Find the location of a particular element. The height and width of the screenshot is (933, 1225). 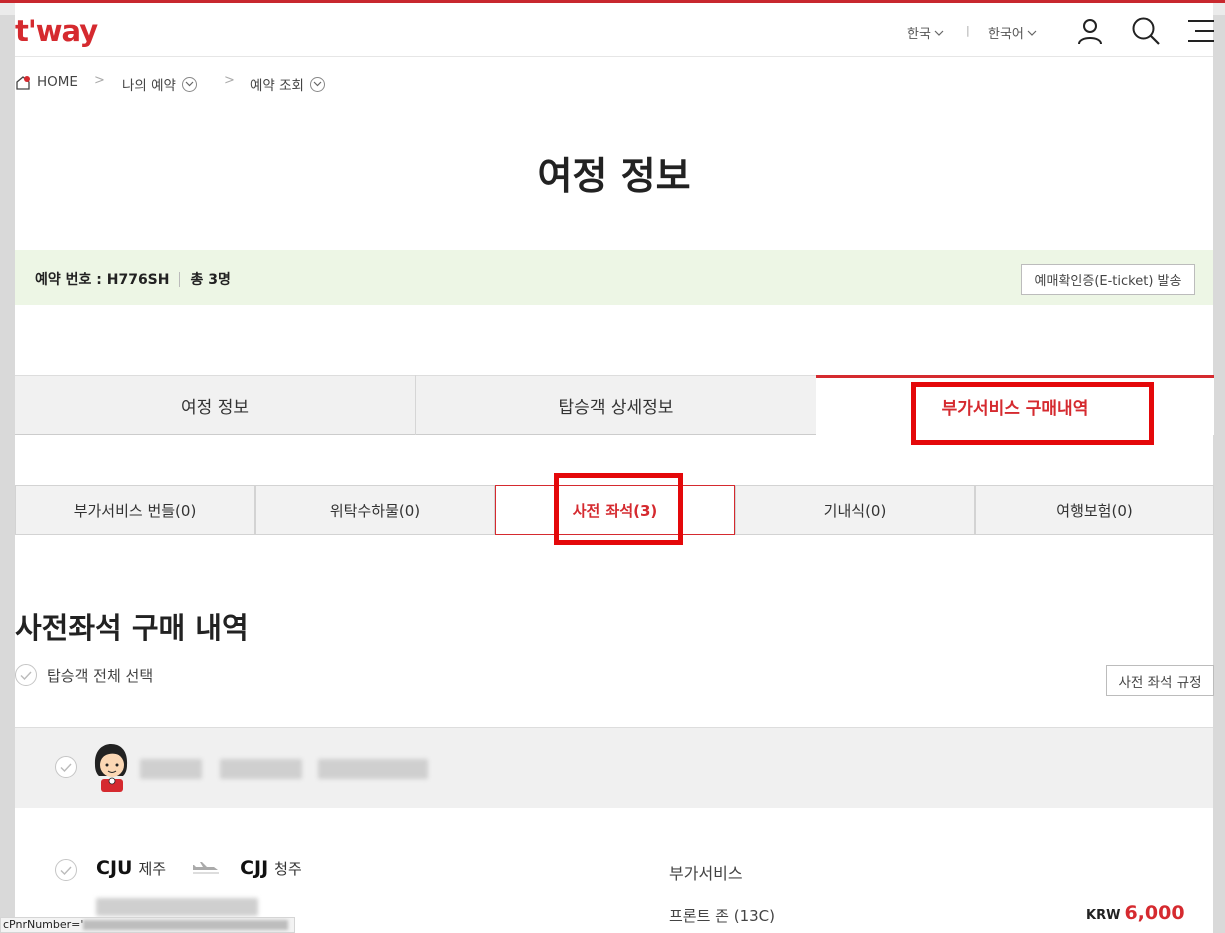

select-all-label: 탑승객 전체 선택 is located at coordinates (100, 675).